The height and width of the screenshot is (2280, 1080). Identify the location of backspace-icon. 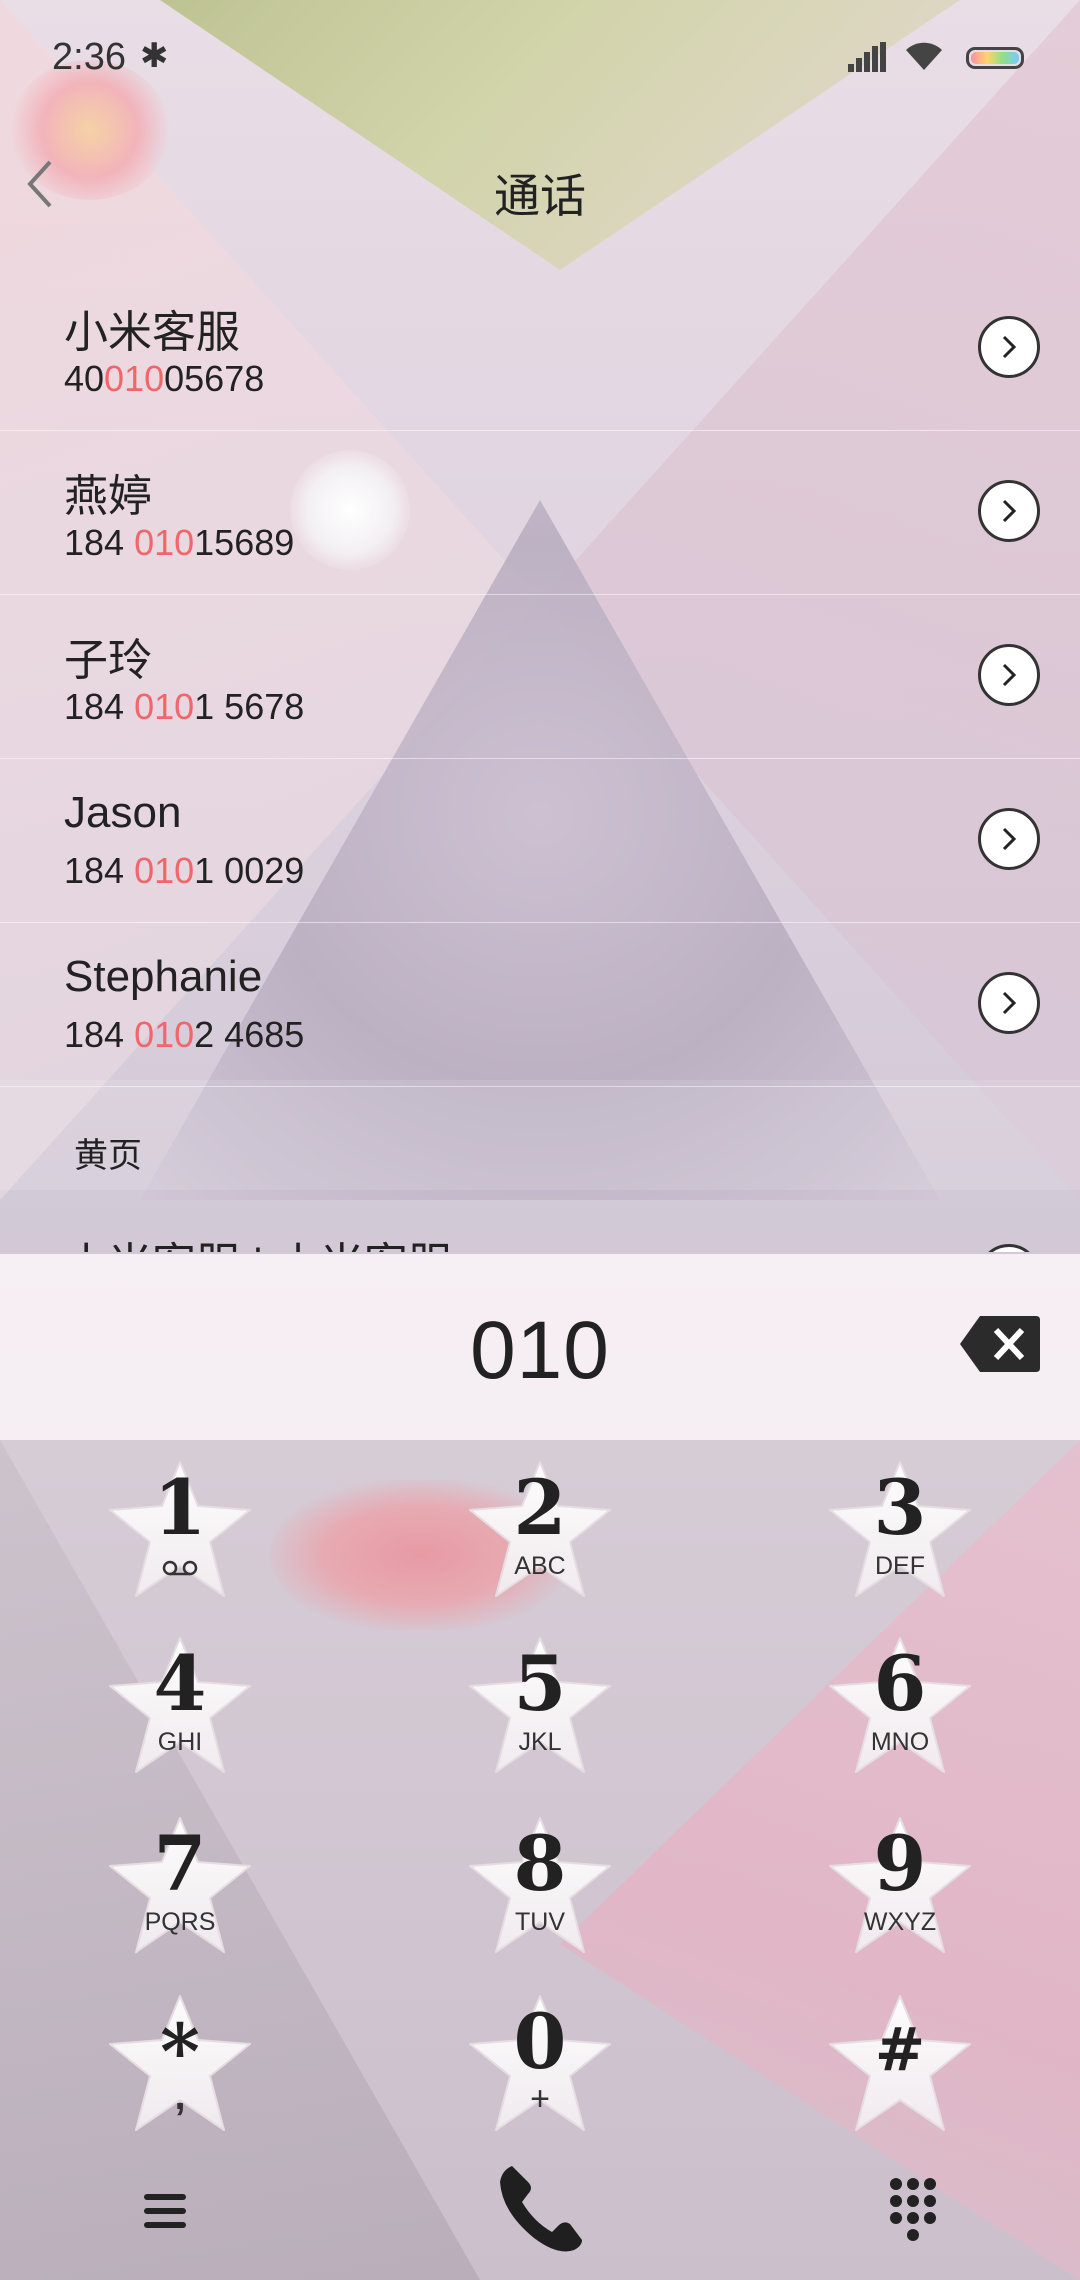
(1000, 1344).